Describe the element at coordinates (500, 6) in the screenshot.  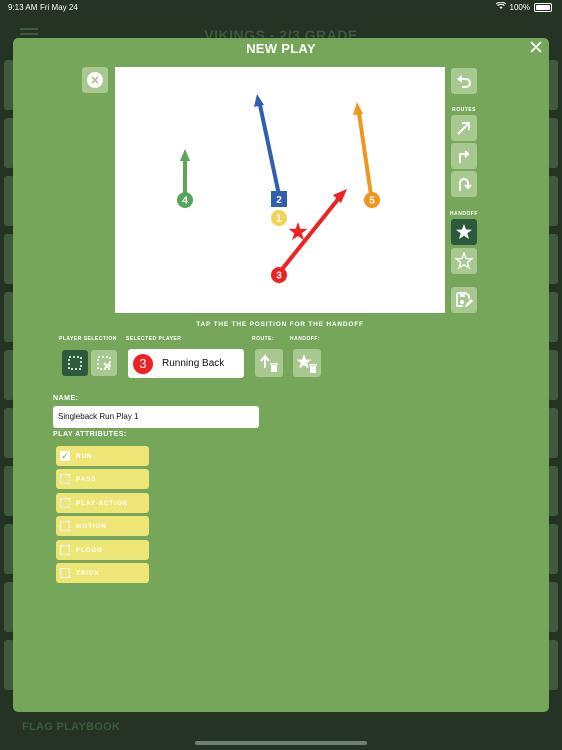
I see `wifi-icon` at that location.